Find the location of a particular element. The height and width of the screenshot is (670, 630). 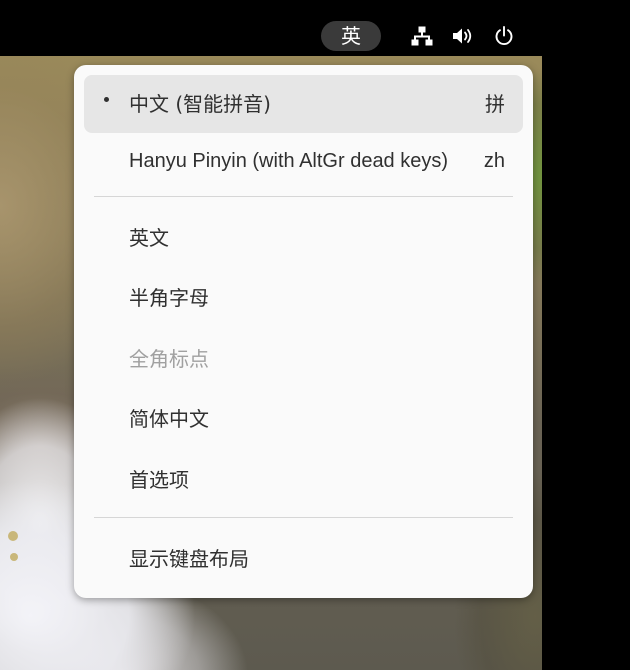

network-icon is located at coordinates (422, 36).